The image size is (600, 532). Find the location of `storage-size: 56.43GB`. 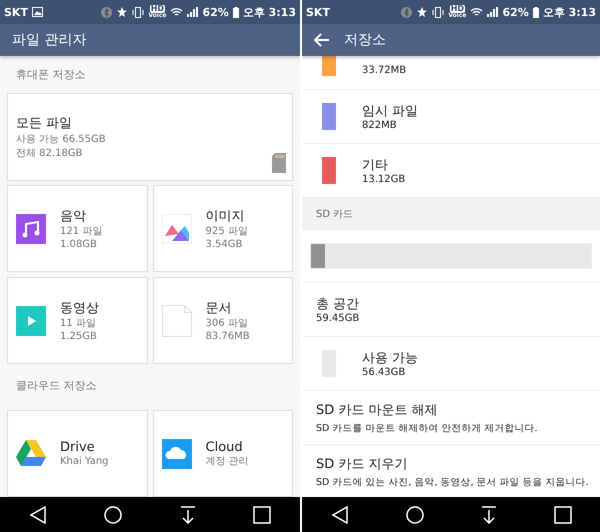

storage-size: 56.43GB is located at coordinates (384, 372).